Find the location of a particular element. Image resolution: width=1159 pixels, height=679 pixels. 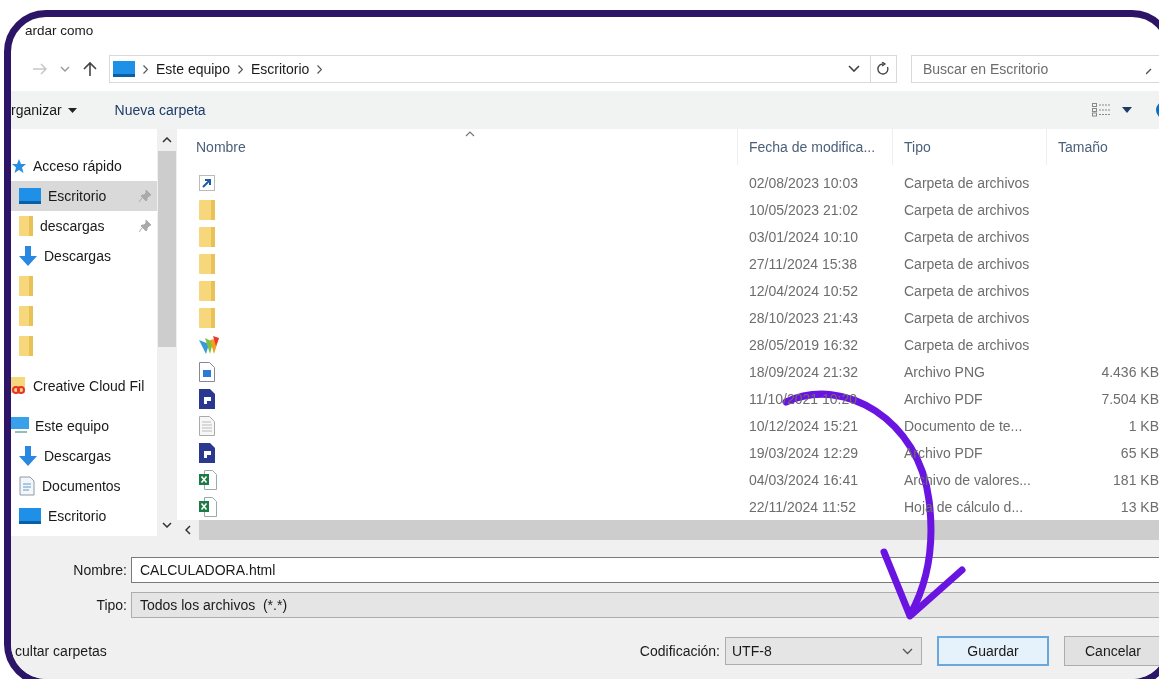

date-cell-text: 18/09/2024 21:32 is located at coordinates (803, 371).